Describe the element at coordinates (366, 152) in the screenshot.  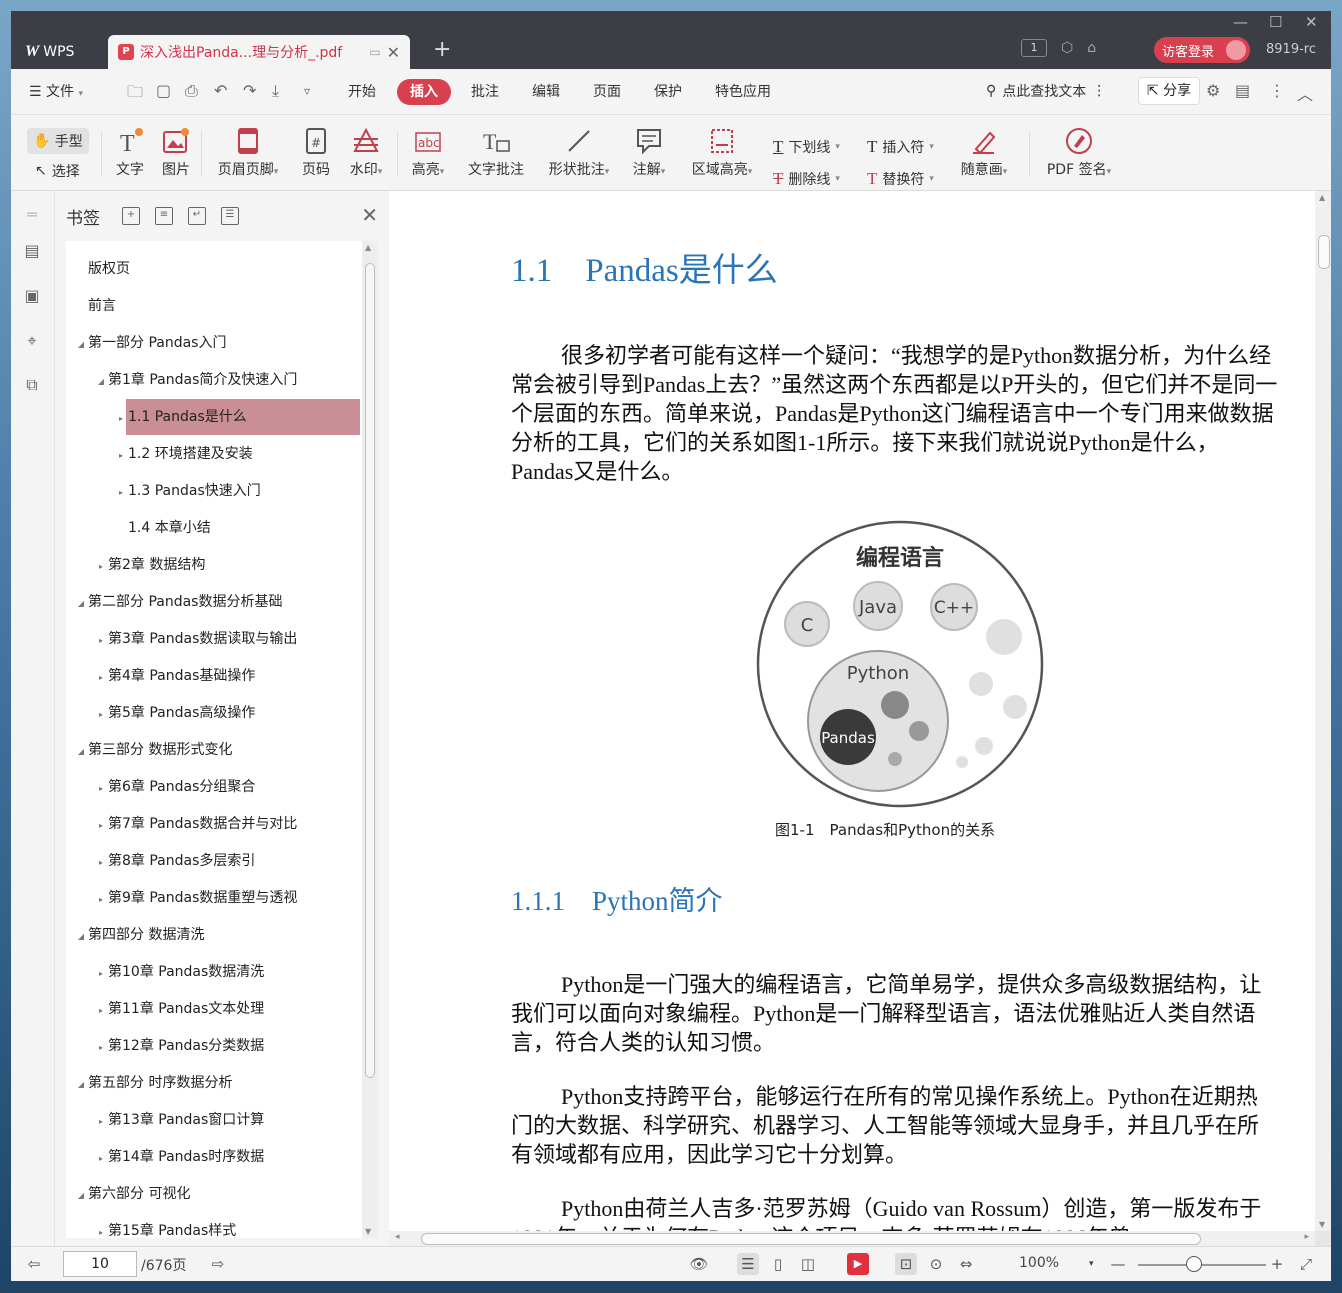
I see `watermark-button: 水印▾` at that location.